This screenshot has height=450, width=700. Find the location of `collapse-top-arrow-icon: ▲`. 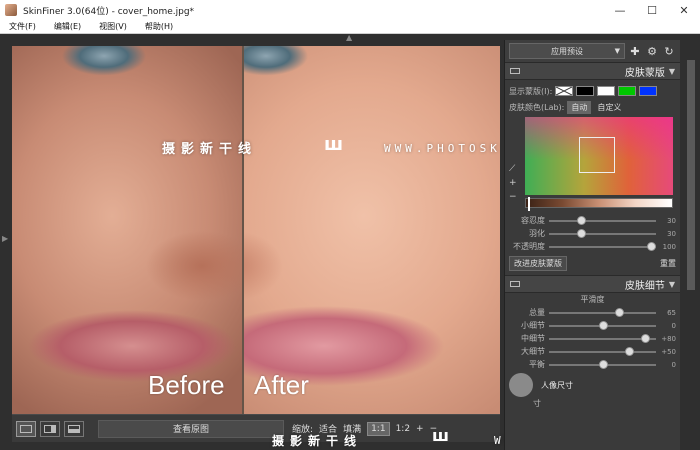

collapse-top-arrow-icon: ▲ is located at coordinates (349, 37).